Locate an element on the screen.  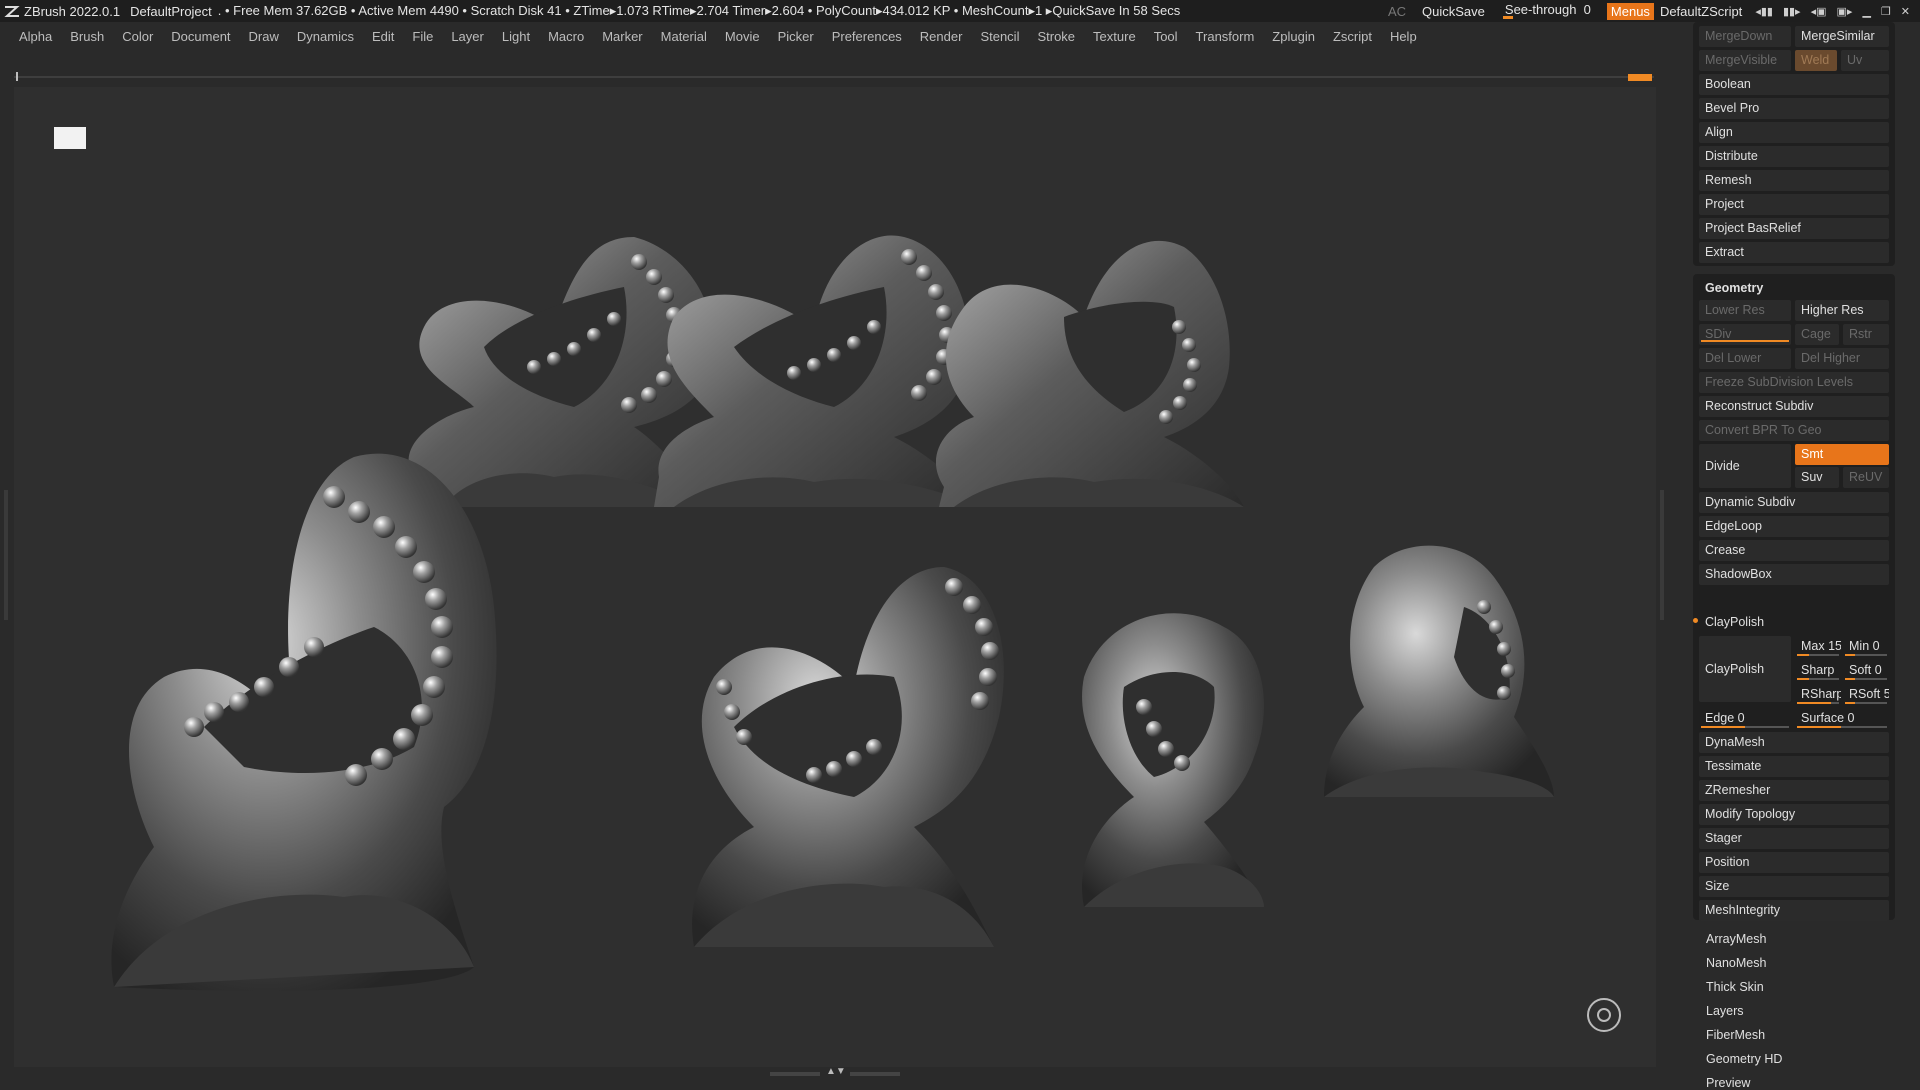
palette-project-button: Project is located at coordinates (1794, 204).